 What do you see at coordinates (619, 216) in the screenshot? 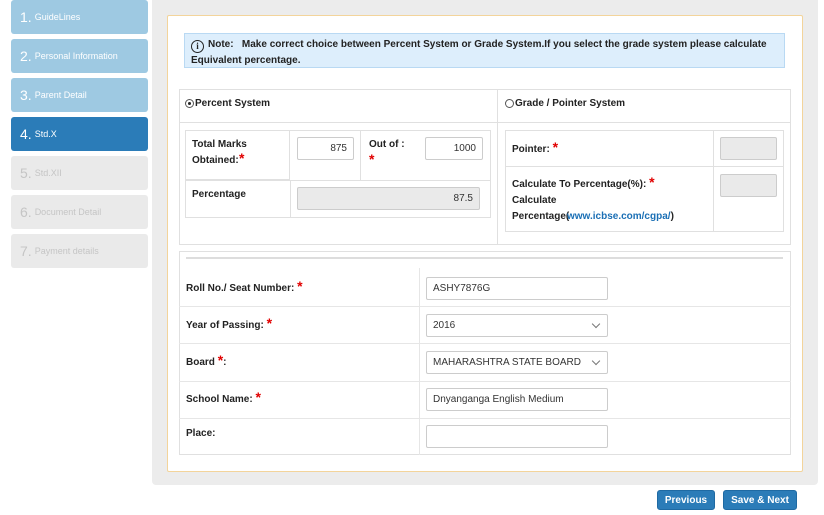
I see `cgpa-link: www.icbse.com/cgpa/` at bounding box center [619, 216].